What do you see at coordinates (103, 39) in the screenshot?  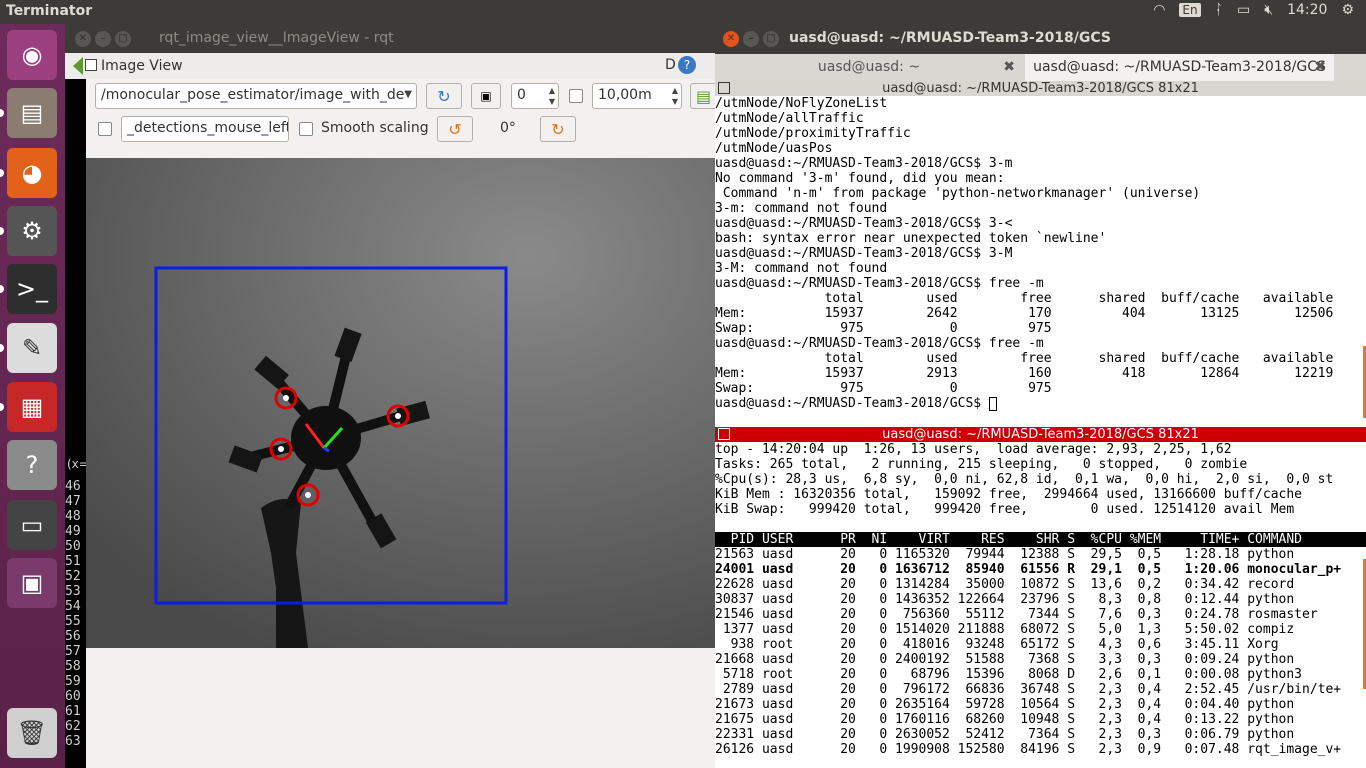 I see `minimize-button: –` at bounding box center [103, 39].